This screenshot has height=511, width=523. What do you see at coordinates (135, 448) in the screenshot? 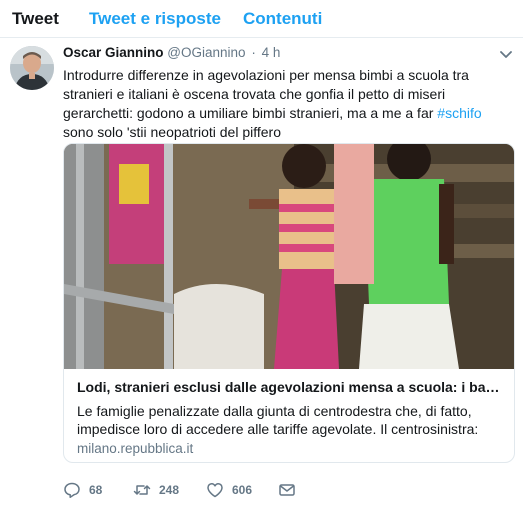
I see `card-domain: milano.repubblica.it` at bounding box center [135, 448].